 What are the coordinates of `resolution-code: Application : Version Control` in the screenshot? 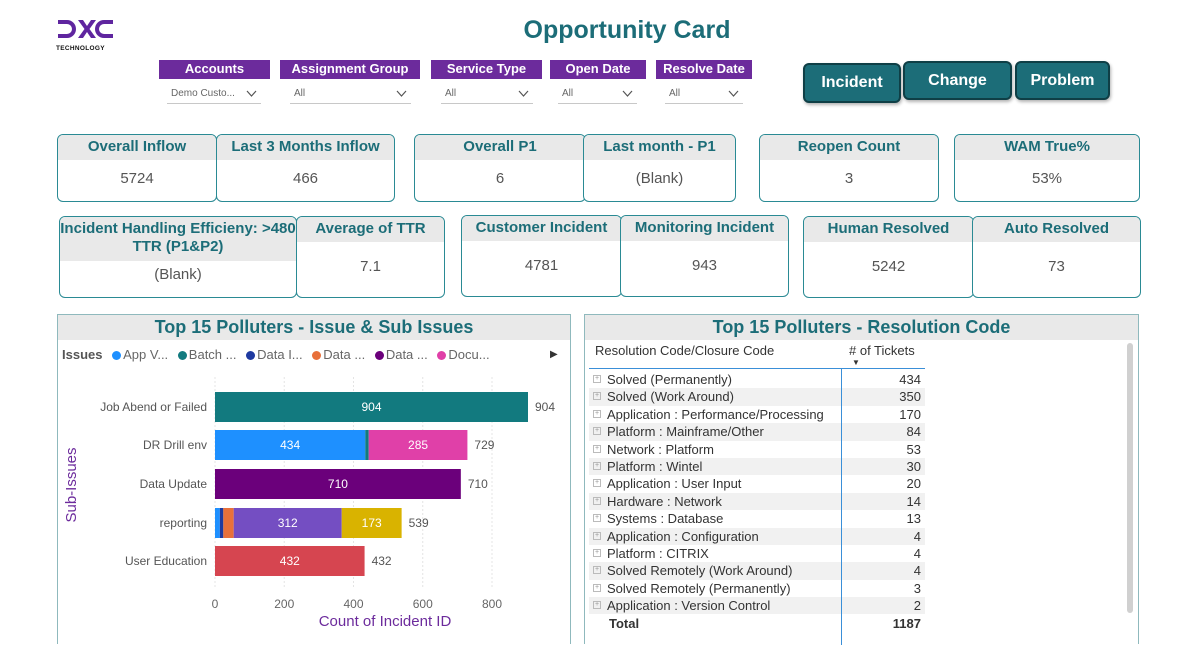 It's located at (689, 606).